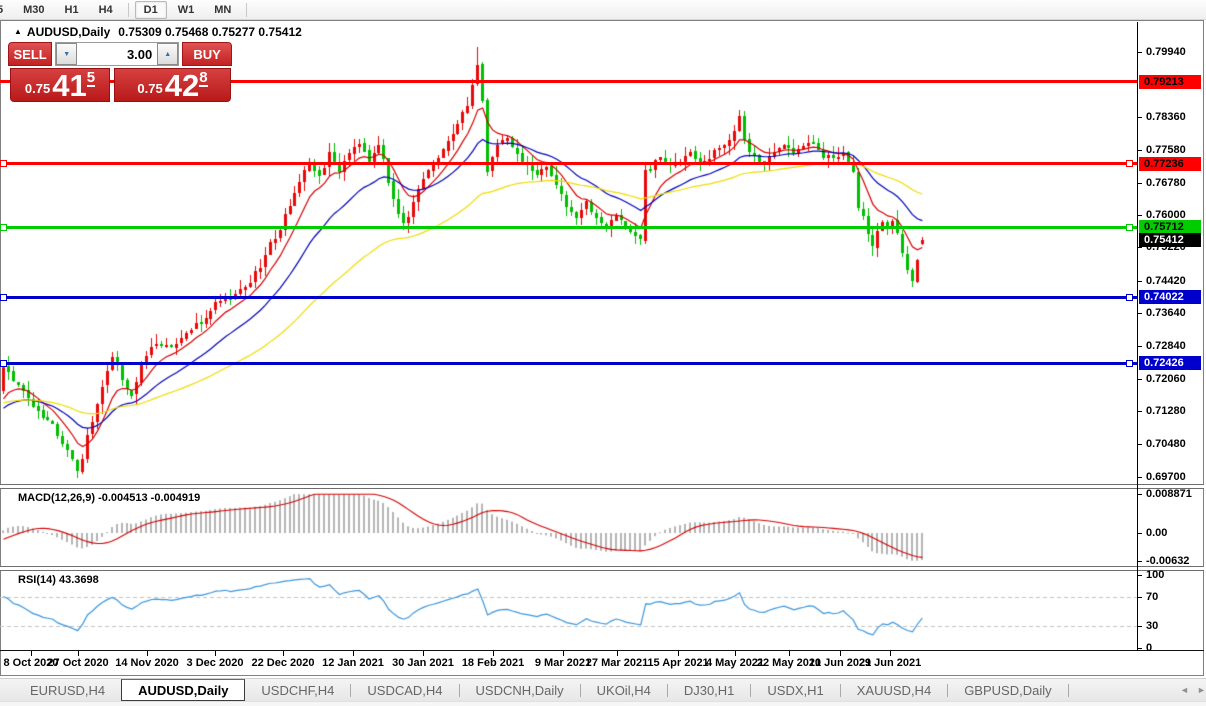 This screenshot has width=1206, height=706. Describe the element at coordinates (1068, 690) in the screenshot. I see `tab-separator` at that location.